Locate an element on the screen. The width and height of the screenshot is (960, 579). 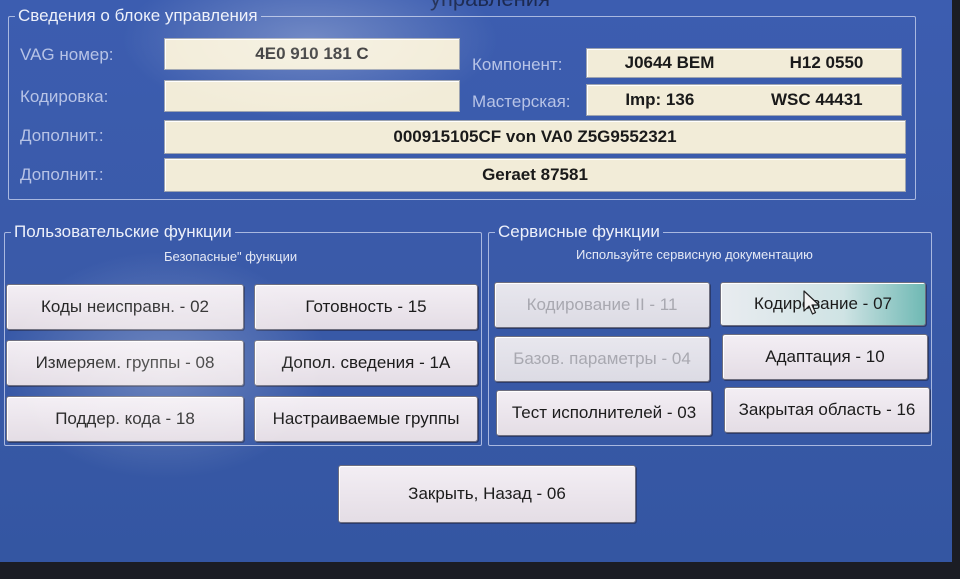
ecu-info-group-title: Сведения о блоке управления is located at coordinates (138, 15).